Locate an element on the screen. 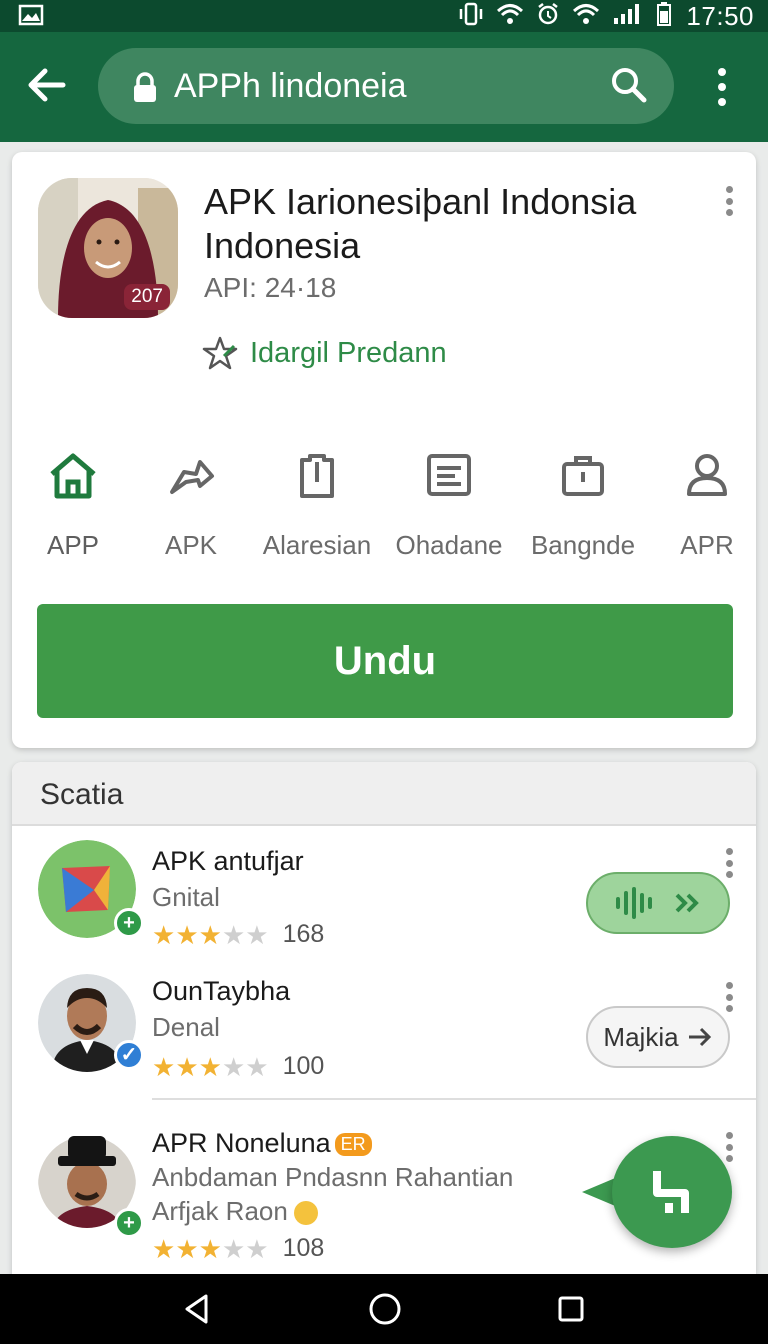  vibrate-icon is located at coordinates (471, 16).